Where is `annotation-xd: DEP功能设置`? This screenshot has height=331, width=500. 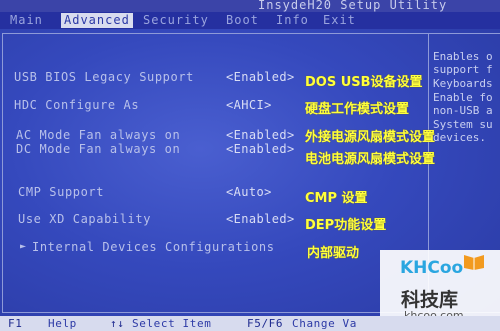
annotation-xd: DEP功能设置 is located at coordinates (346, 225).